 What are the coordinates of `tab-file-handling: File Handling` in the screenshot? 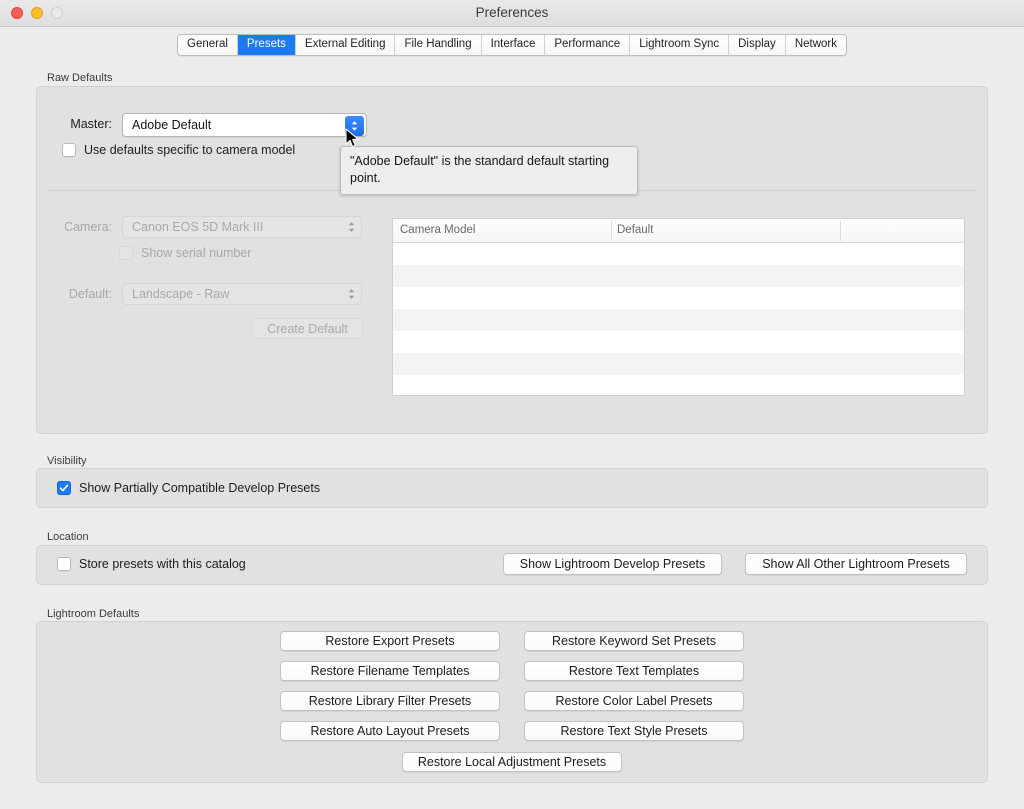 It's located at (438, 45).